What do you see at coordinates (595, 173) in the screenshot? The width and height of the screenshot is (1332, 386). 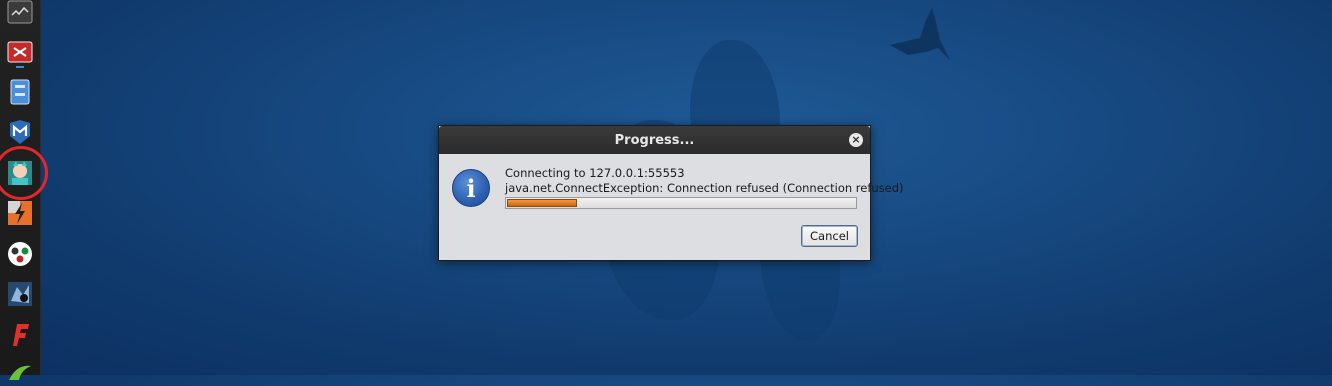 I see `connection-status-text: Connecting to 127.0.0.1:55553` at bounding box center [595, 173].